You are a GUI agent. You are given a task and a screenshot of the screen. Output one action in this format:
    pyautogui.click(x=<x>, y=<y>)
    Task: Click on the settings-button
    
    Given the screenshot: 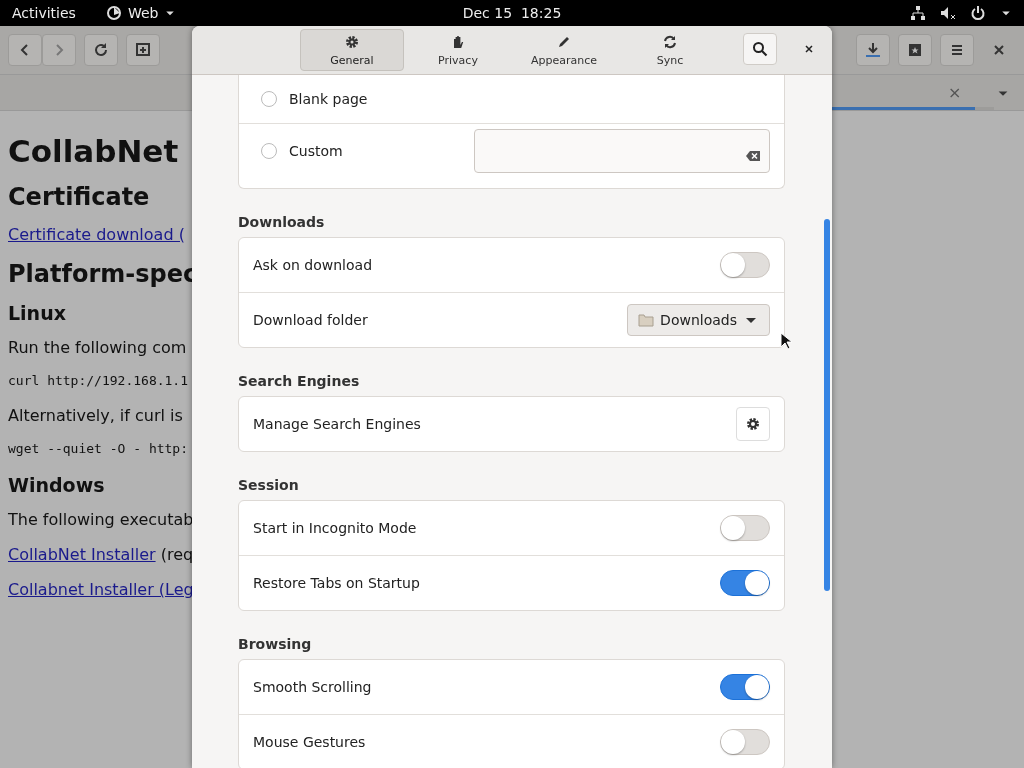 What is the action you would take?
    pyautogui.click(x=753, y=424)
    